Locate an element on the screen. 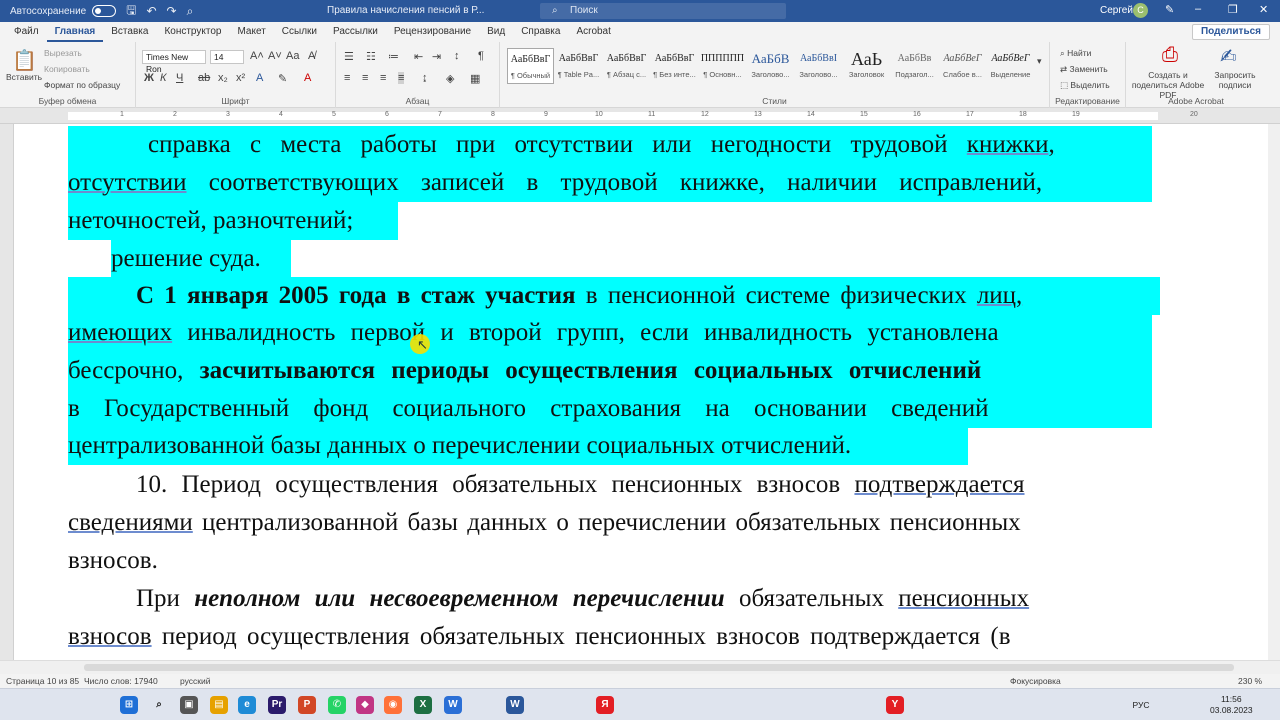 The image size is (1280, 720). word-count: Число слов: 17940 is located at coordinates (121, 681).